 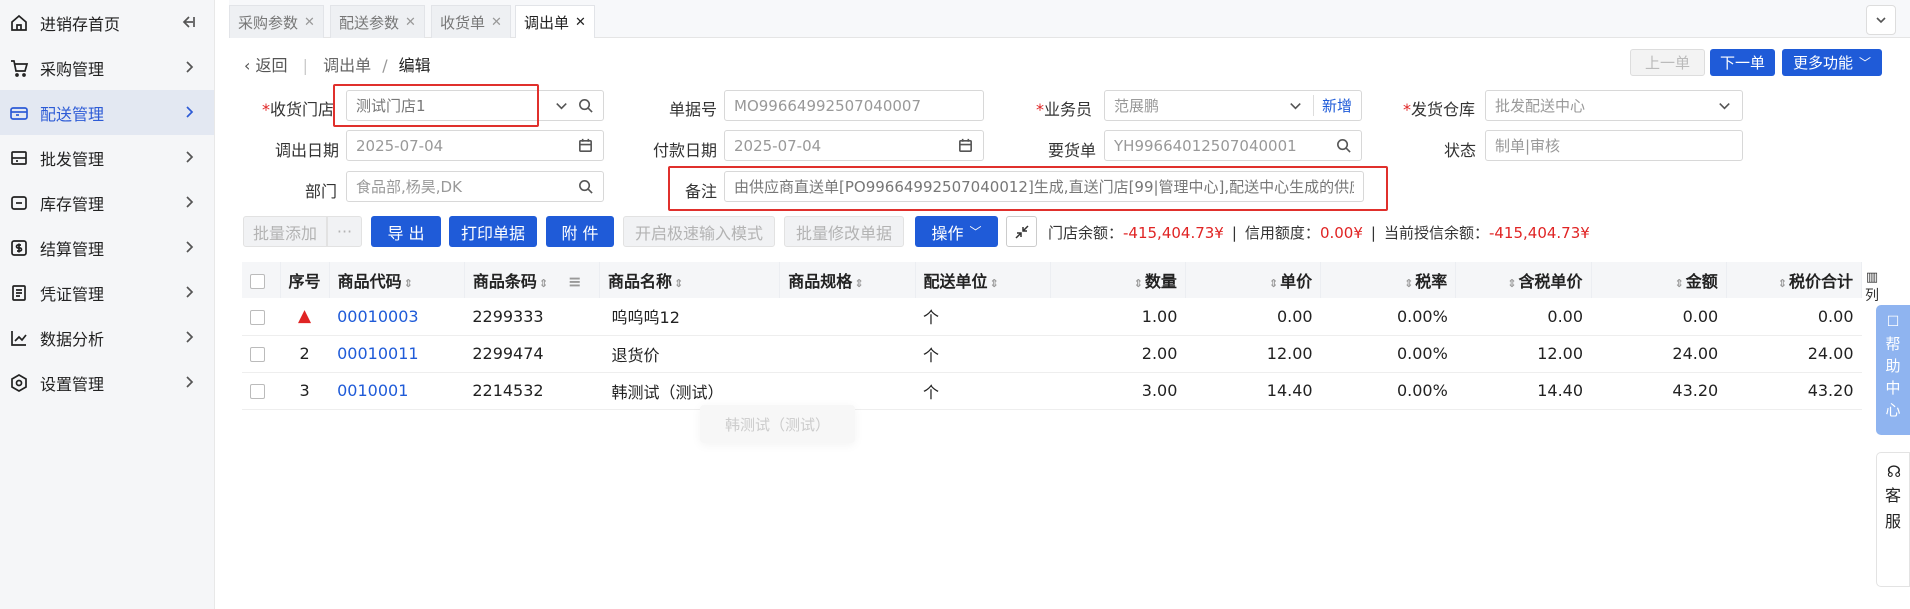 What do you see at coordinates (574, 281) in the screenshot?
I see `menu-icon: ≡` at bounding box center [574, 281].